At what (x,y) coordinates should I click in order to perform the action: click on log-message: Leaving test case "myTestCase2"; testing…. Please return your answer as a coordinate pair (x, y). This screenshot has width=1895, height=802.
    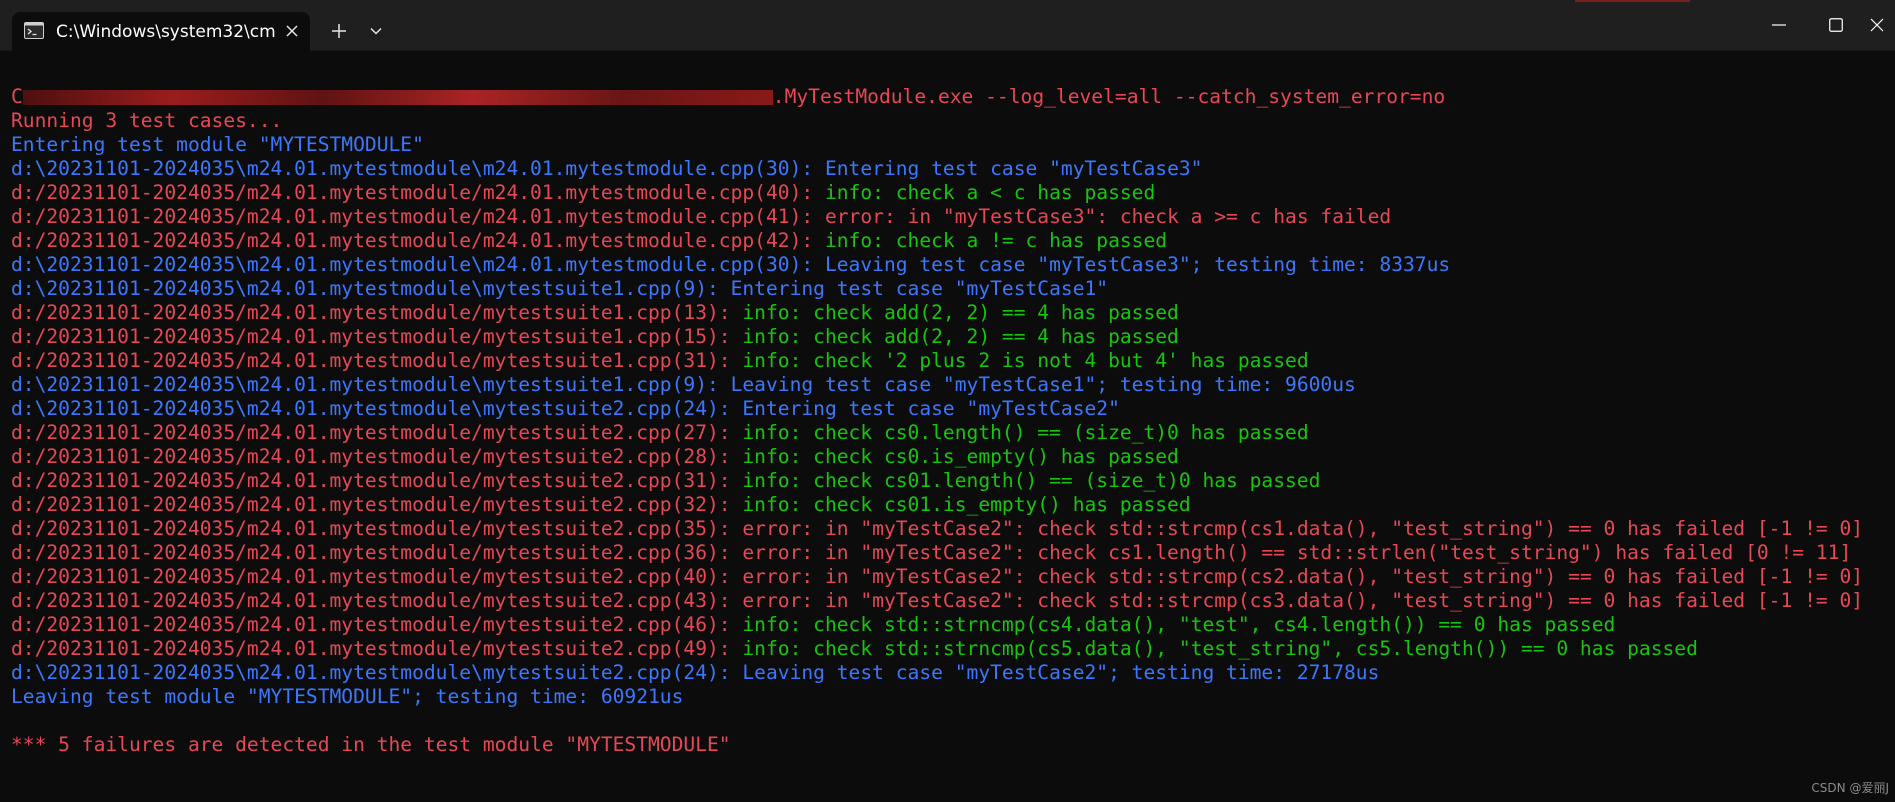
    Looking at the image, I should click on (1061, 672).